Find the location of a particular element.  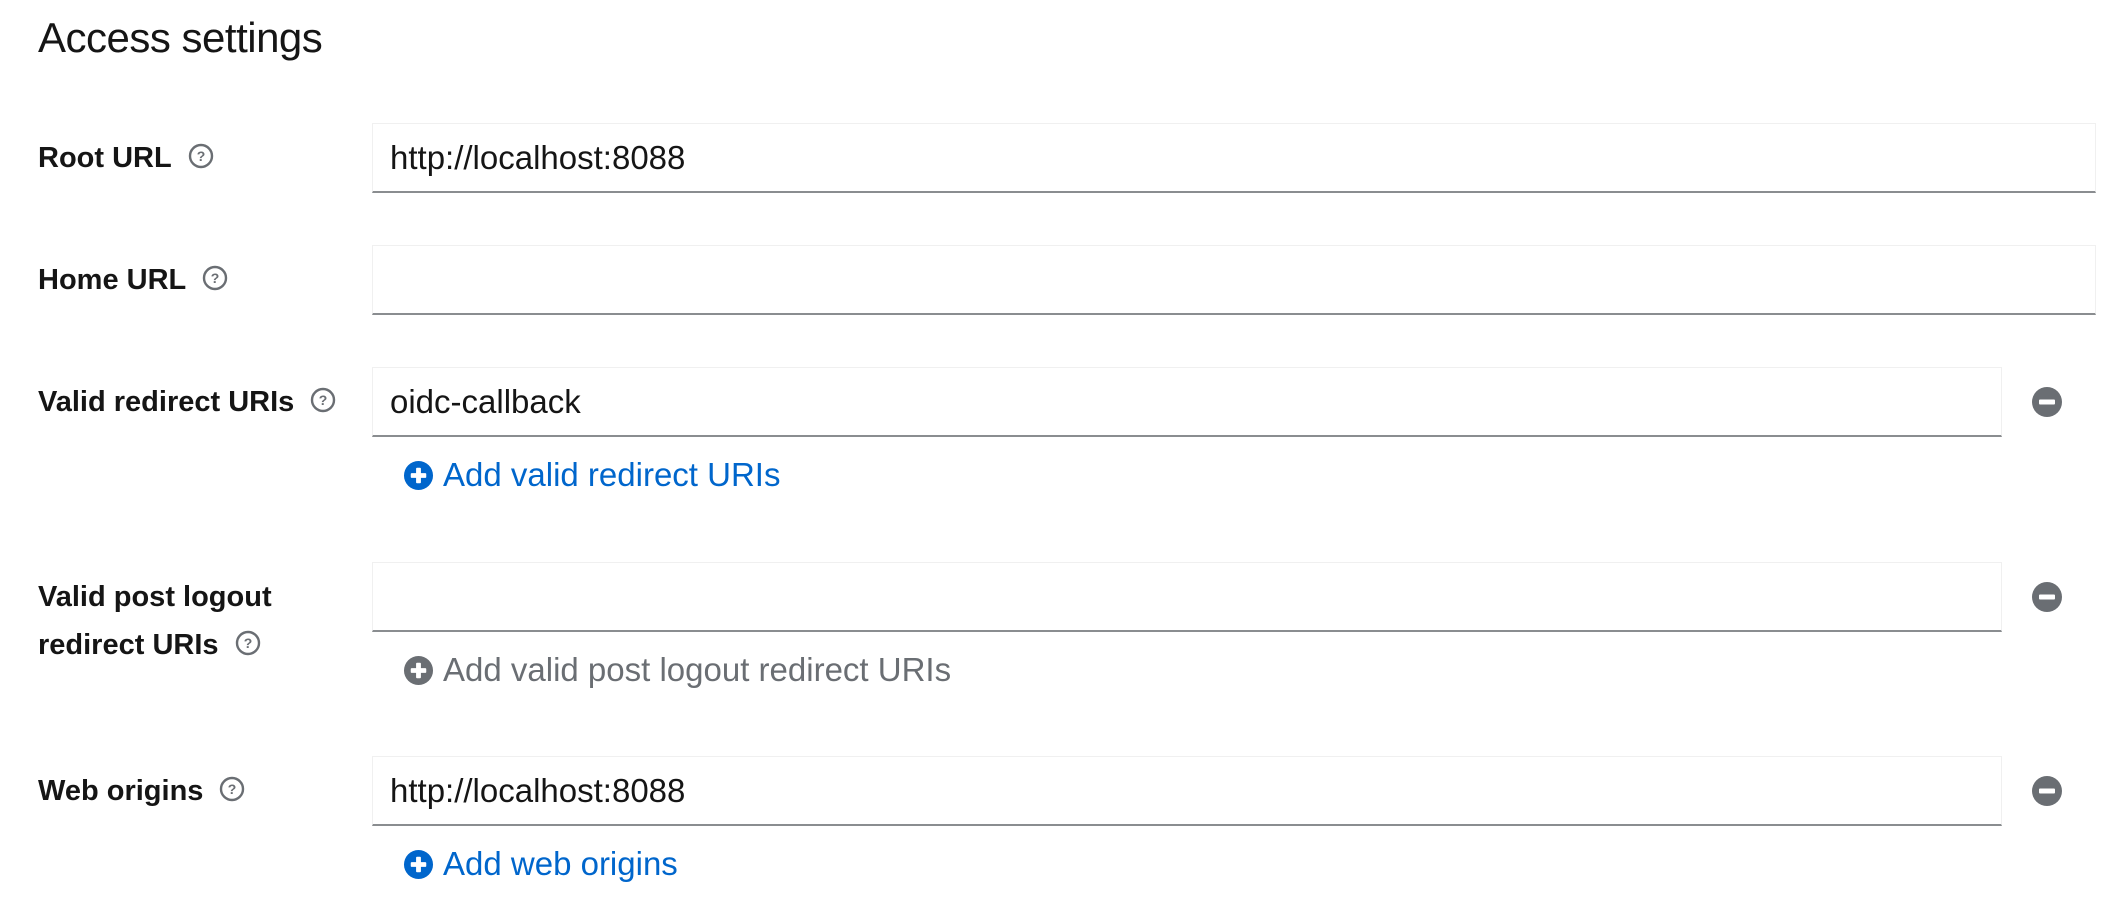

add-valid-post-logout-redirect-uri-button: Add valid post logout redirect URIs is located at coordinates (677, 670).